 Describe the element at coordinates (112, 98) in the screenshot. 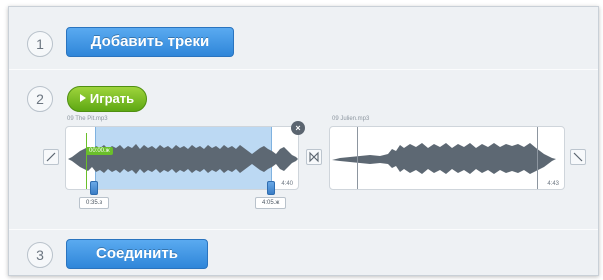

I see `play-button-label: Играть` at that location.